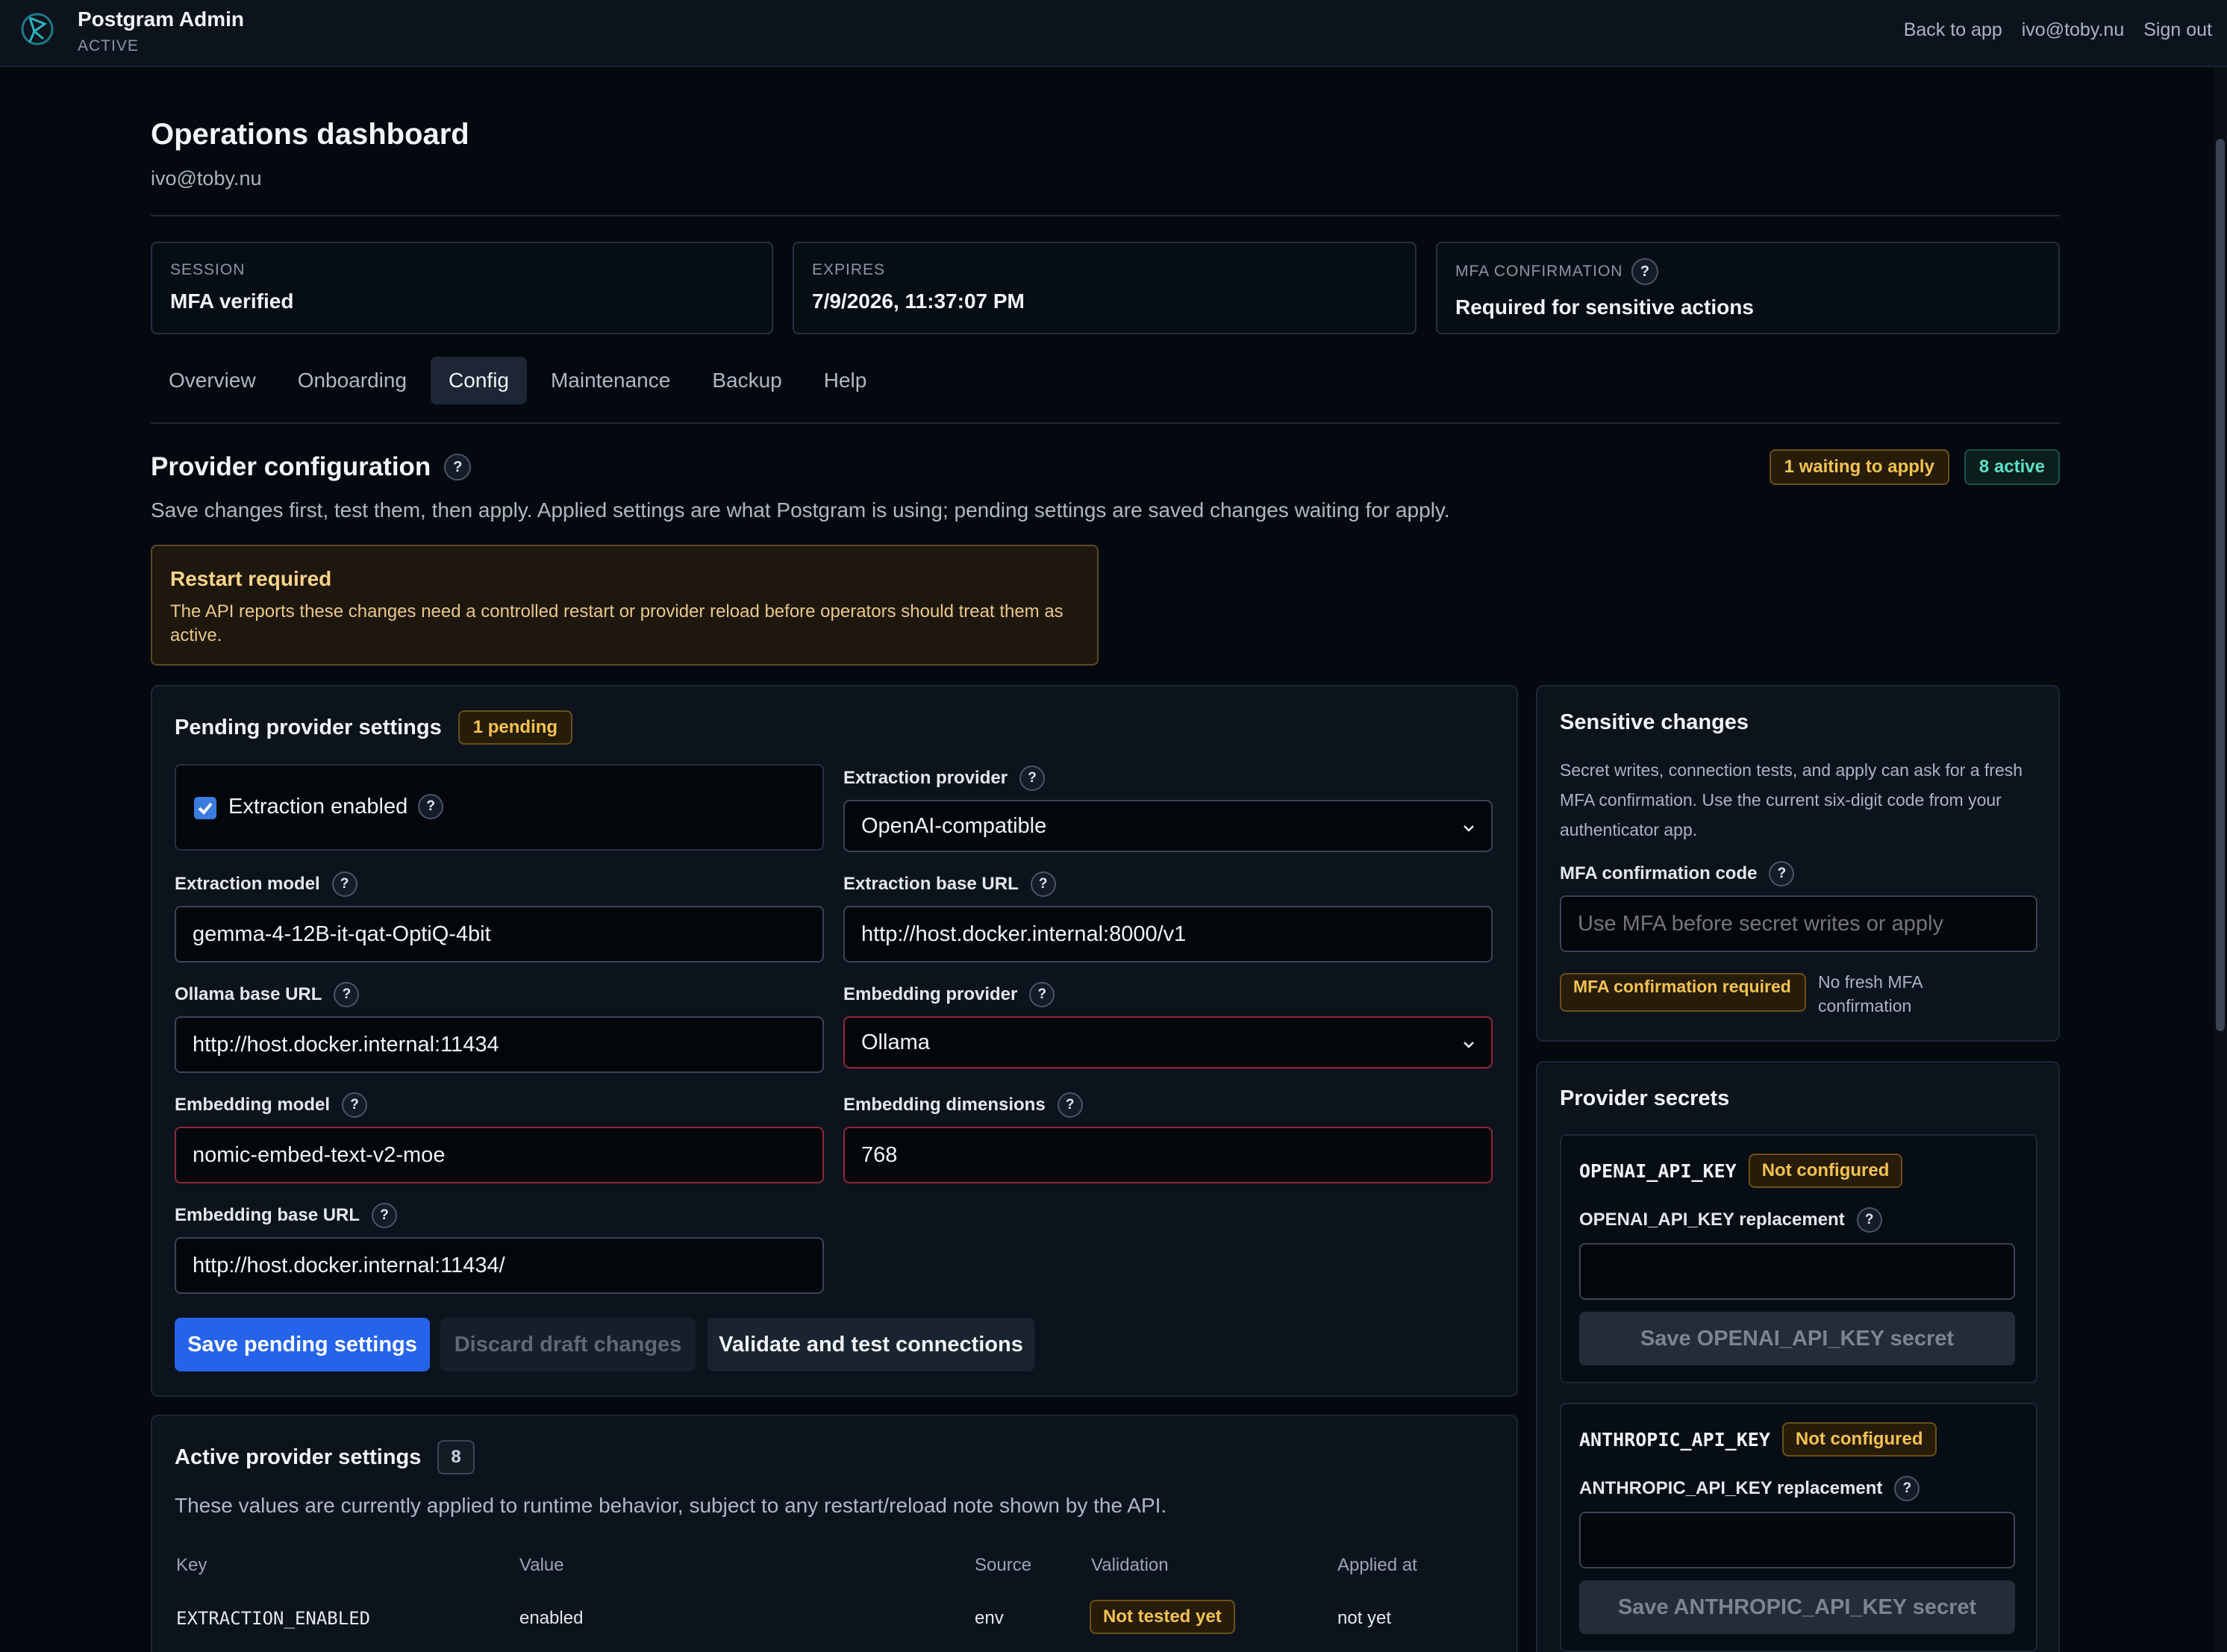 This screenshot has width=2227, height=1652. Describe the element at coordinates (918, 301) in the screenshot. I see `expires-value: 7/9/2026, 11:37:07 PM` at that location.